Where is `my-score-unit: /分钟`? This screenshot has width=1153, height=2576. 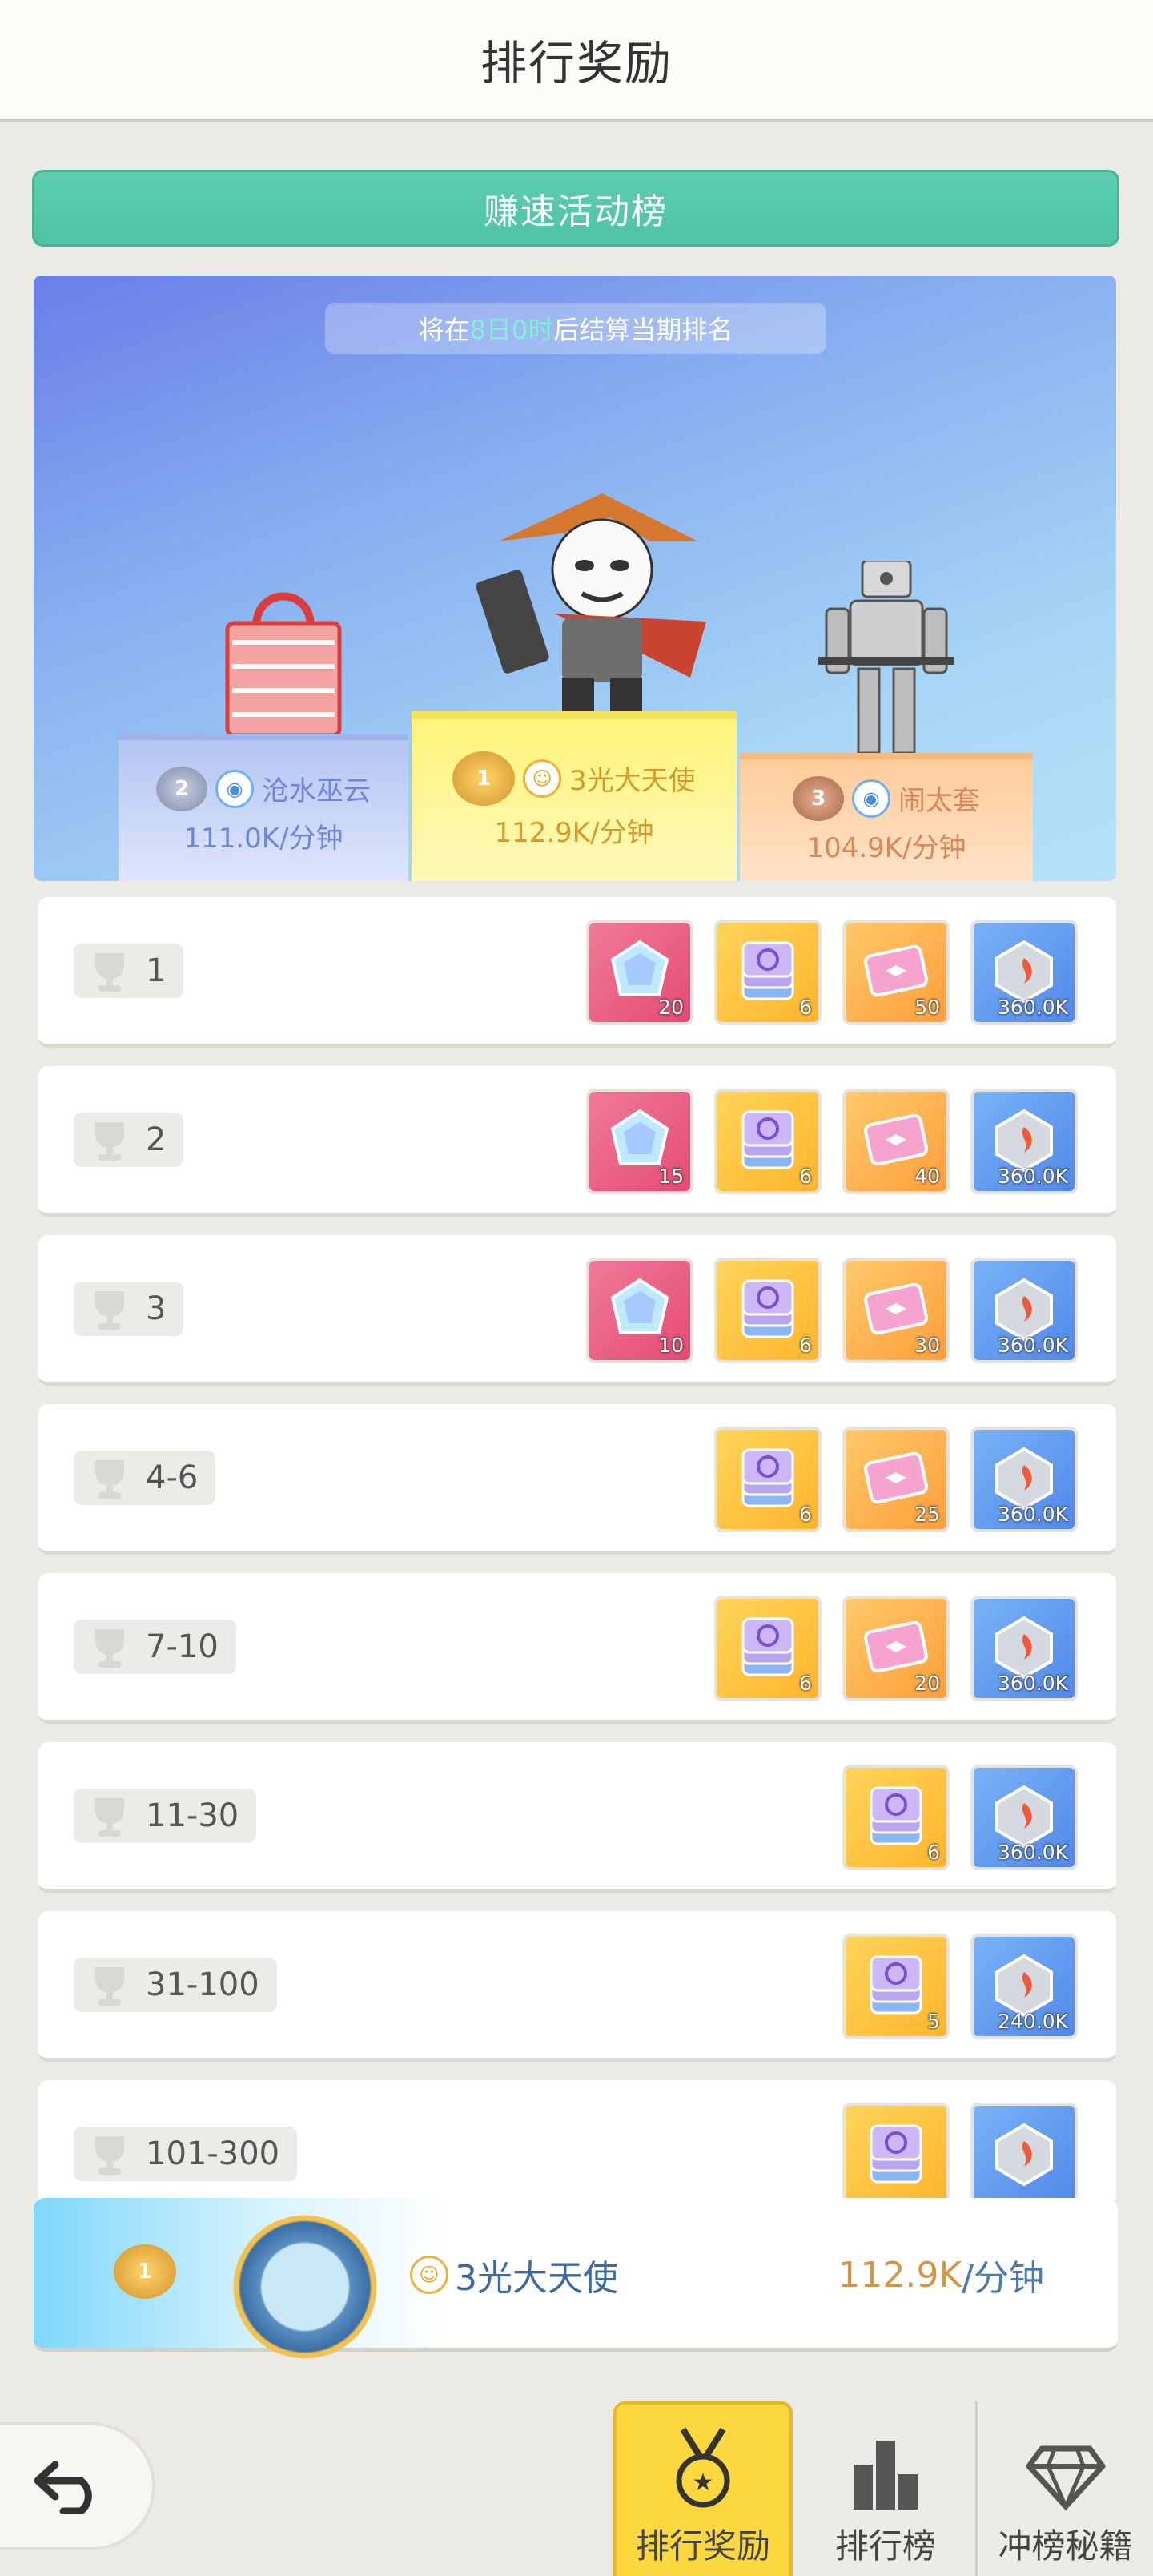
my-score-unit: /分钟 is located at coordinates (1003, 2278).